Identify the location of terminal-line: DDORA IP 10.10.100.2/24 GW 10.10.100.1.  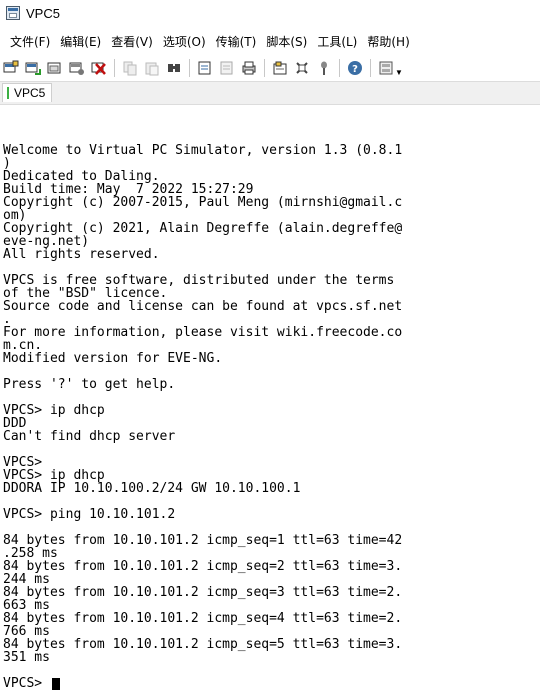
(152, 488).